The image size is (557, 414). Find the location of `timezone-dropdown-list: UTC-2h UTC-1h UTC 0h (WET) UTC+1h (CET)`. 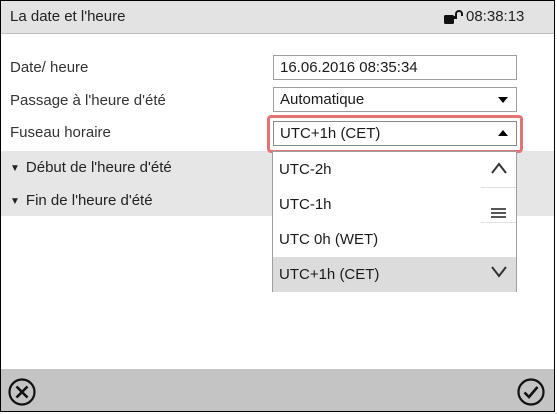

timezone-dropdown-list: UTC-2h UTC-1h UTC 0h (WET) UTC+1h (CET) is located at coordinates (394, 221).